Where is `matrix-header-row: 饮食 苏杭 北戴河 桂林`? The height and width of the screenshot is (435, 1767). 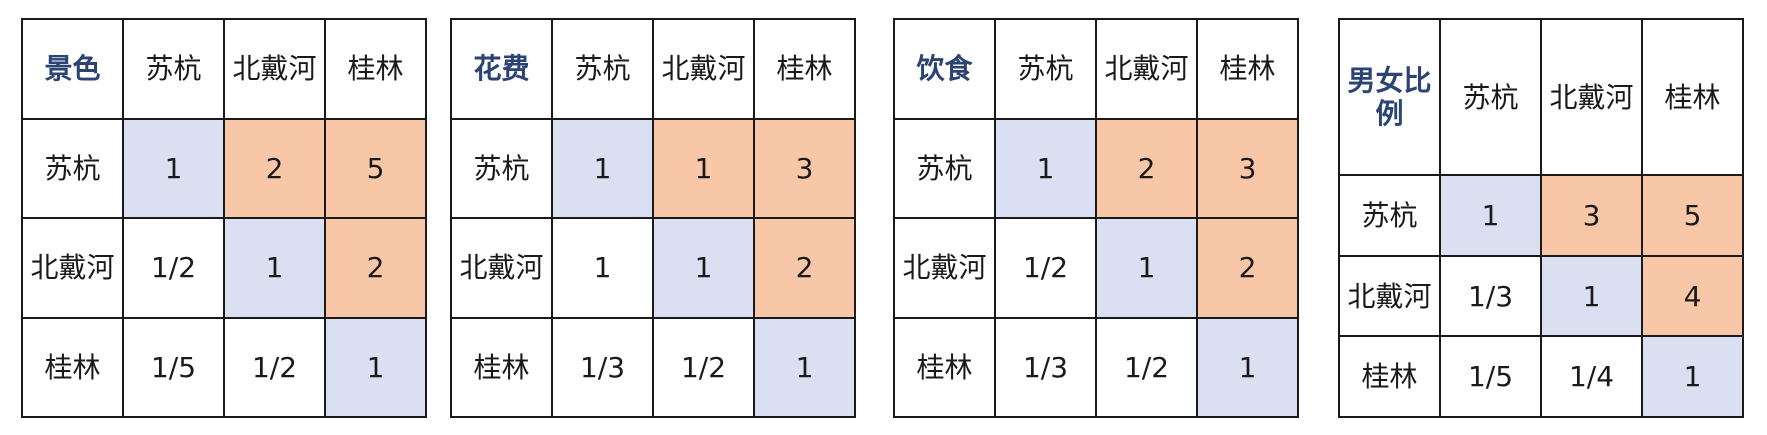
matrix-header-row: 饮食 苏杭 北戴河 桂林 is located at coordinates (1096, 69).